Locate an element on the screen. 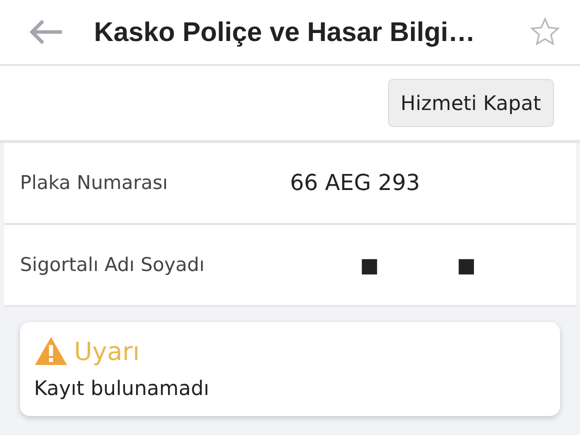  field-label: Sigortalı Adı Soyadı is located at coordinates (113, 265).